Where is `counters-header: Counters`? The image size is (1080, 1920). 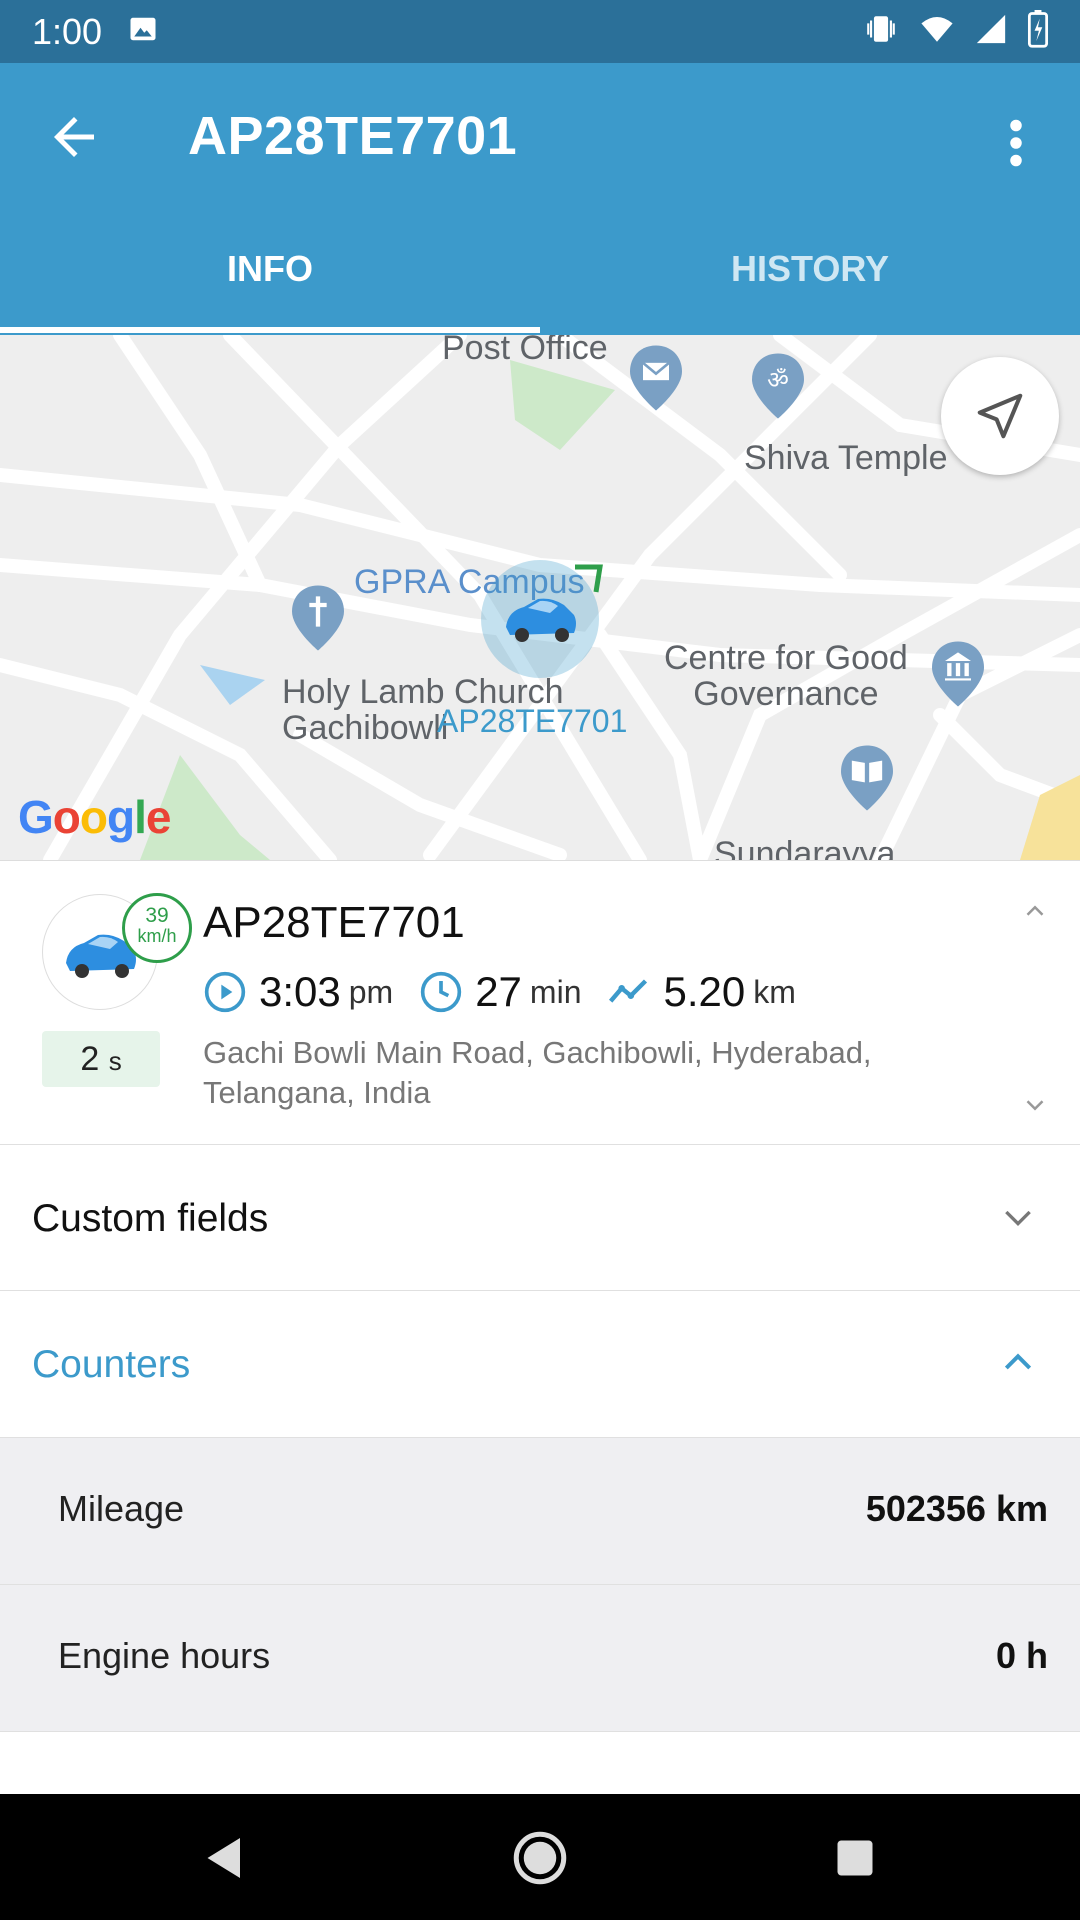
counters-header: Counters is located at coordinates (540, 1364).